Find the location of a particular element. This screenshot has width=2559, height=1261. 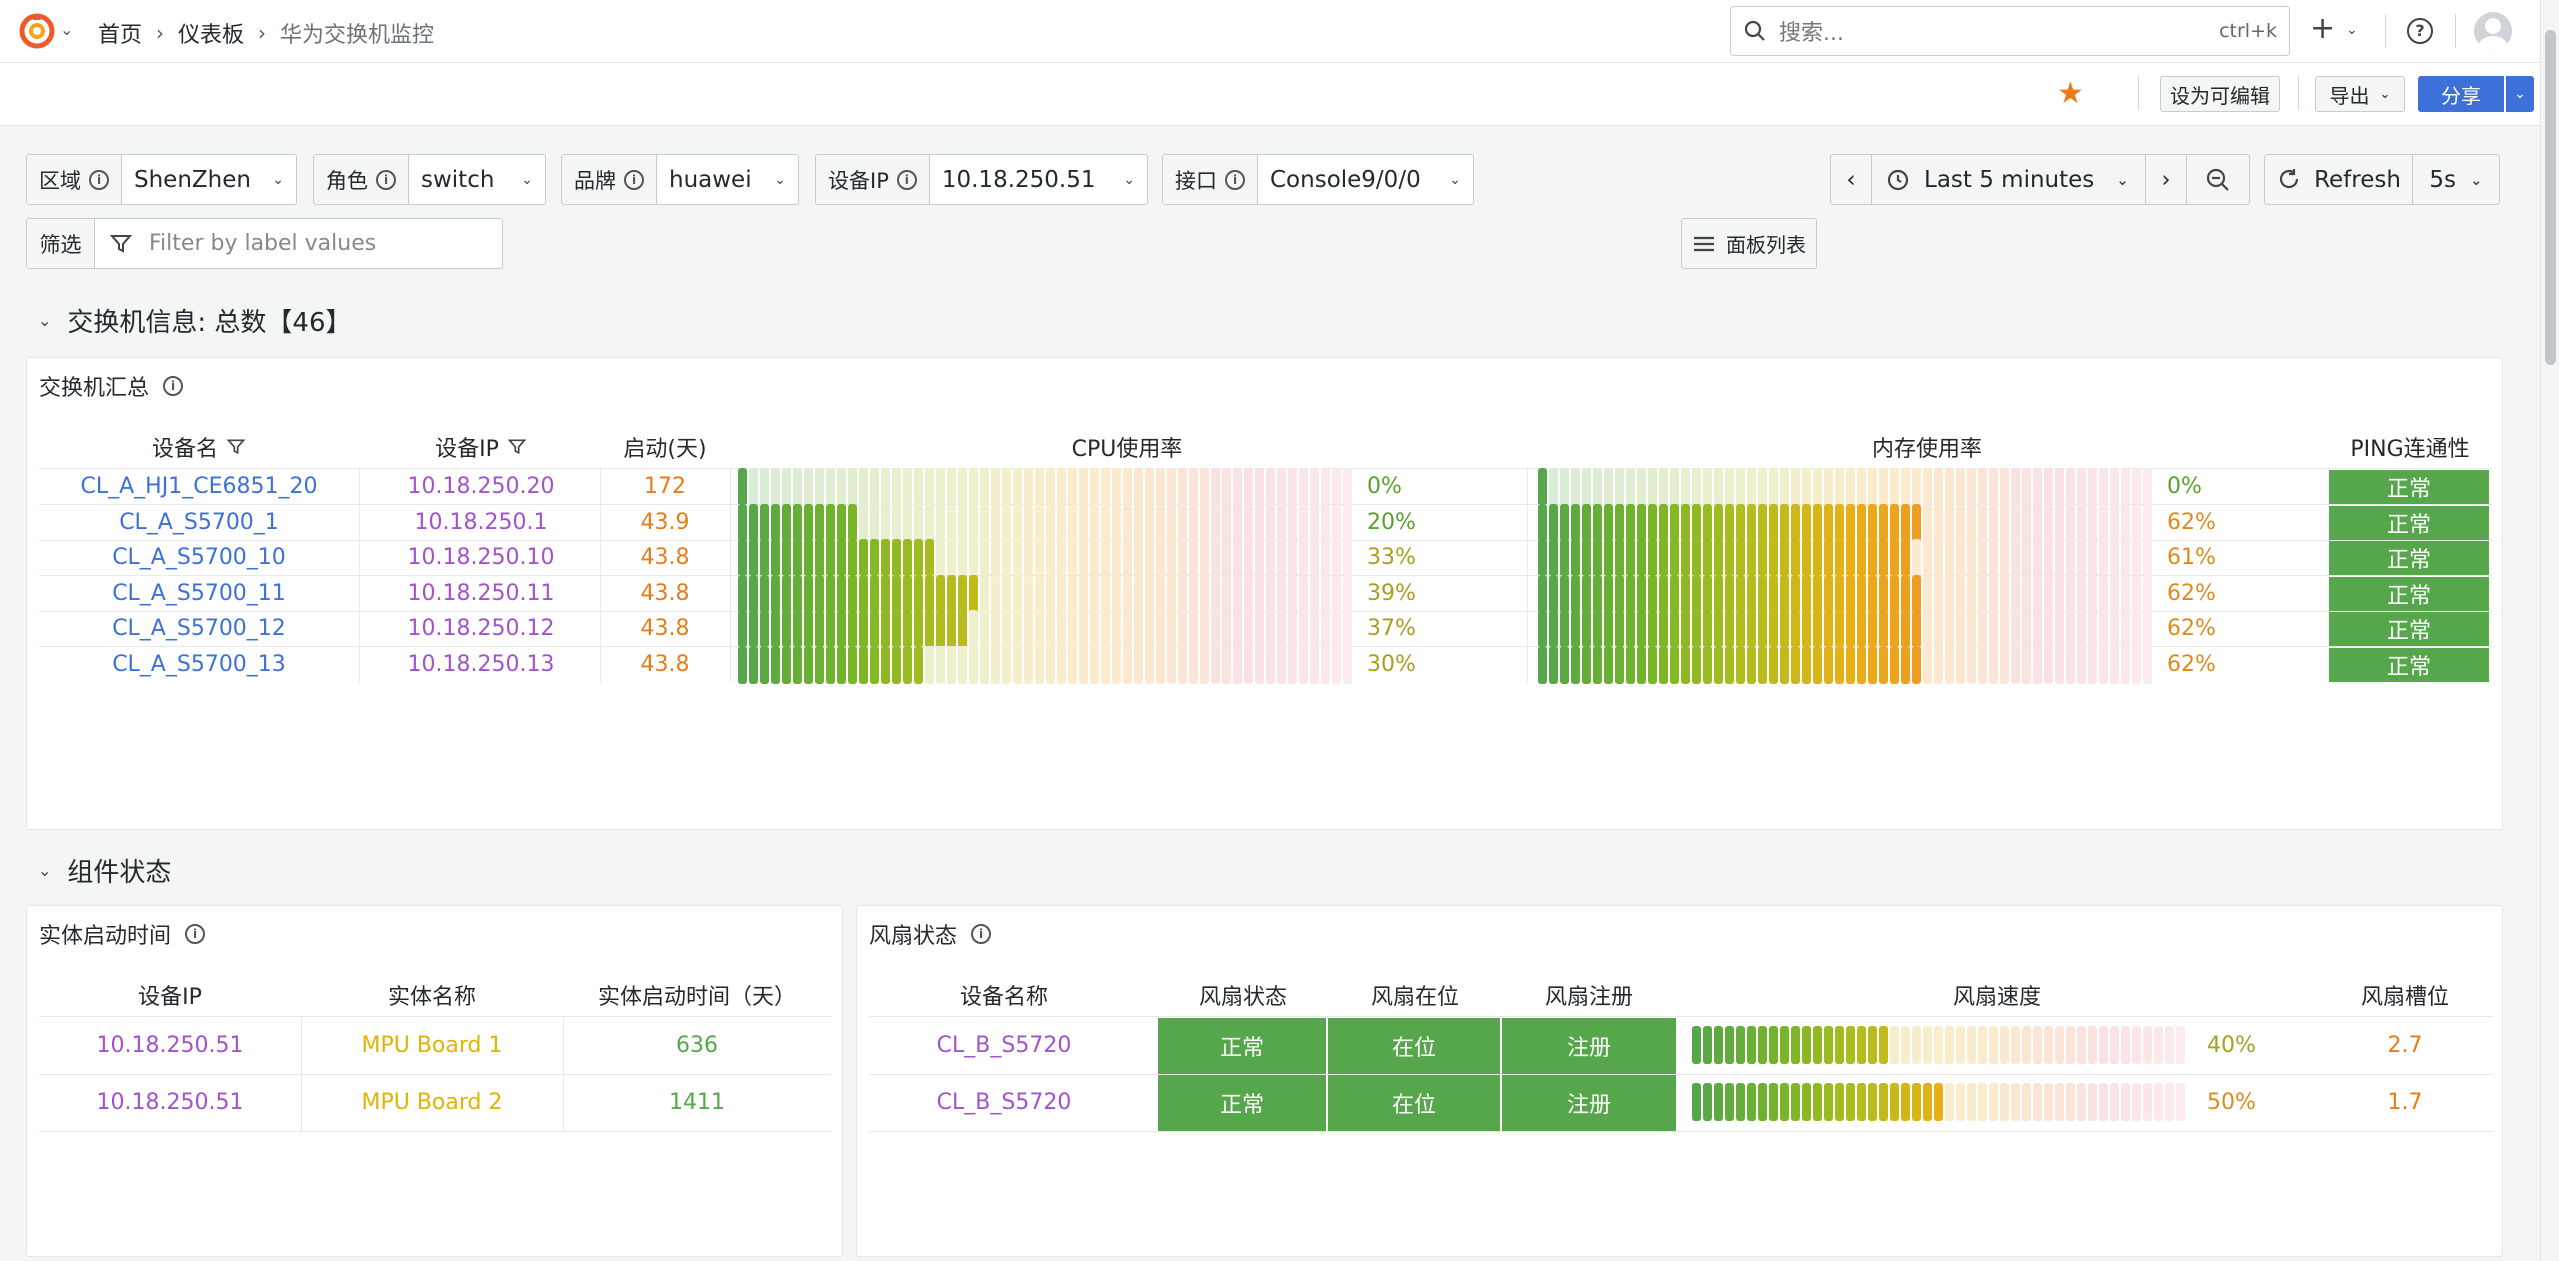

label-filter: 筛选 Filter by label values is located at coordinates (264, 243).